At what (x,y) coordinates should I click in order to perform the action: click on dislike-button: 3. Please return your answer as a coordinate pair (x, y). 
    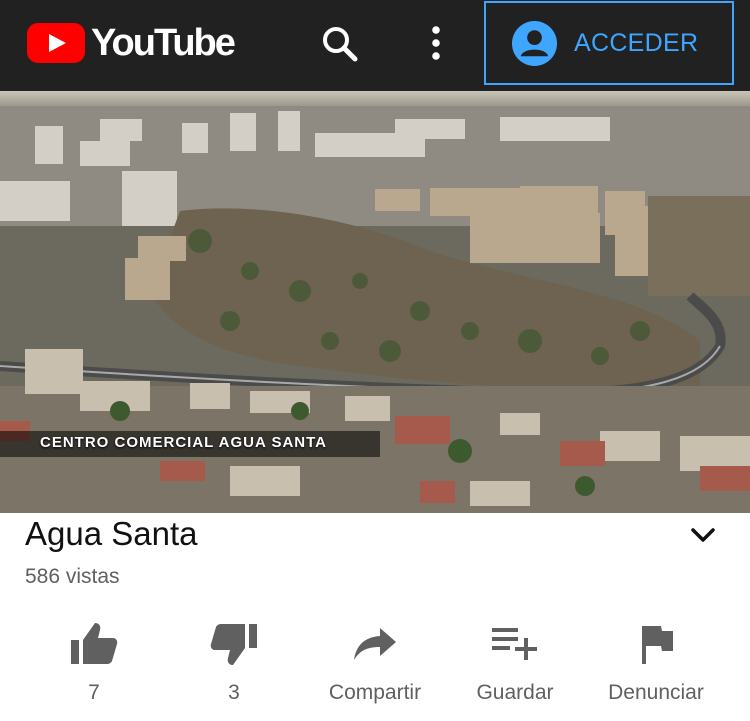
    Looking at the image, I should click on (234, 667).